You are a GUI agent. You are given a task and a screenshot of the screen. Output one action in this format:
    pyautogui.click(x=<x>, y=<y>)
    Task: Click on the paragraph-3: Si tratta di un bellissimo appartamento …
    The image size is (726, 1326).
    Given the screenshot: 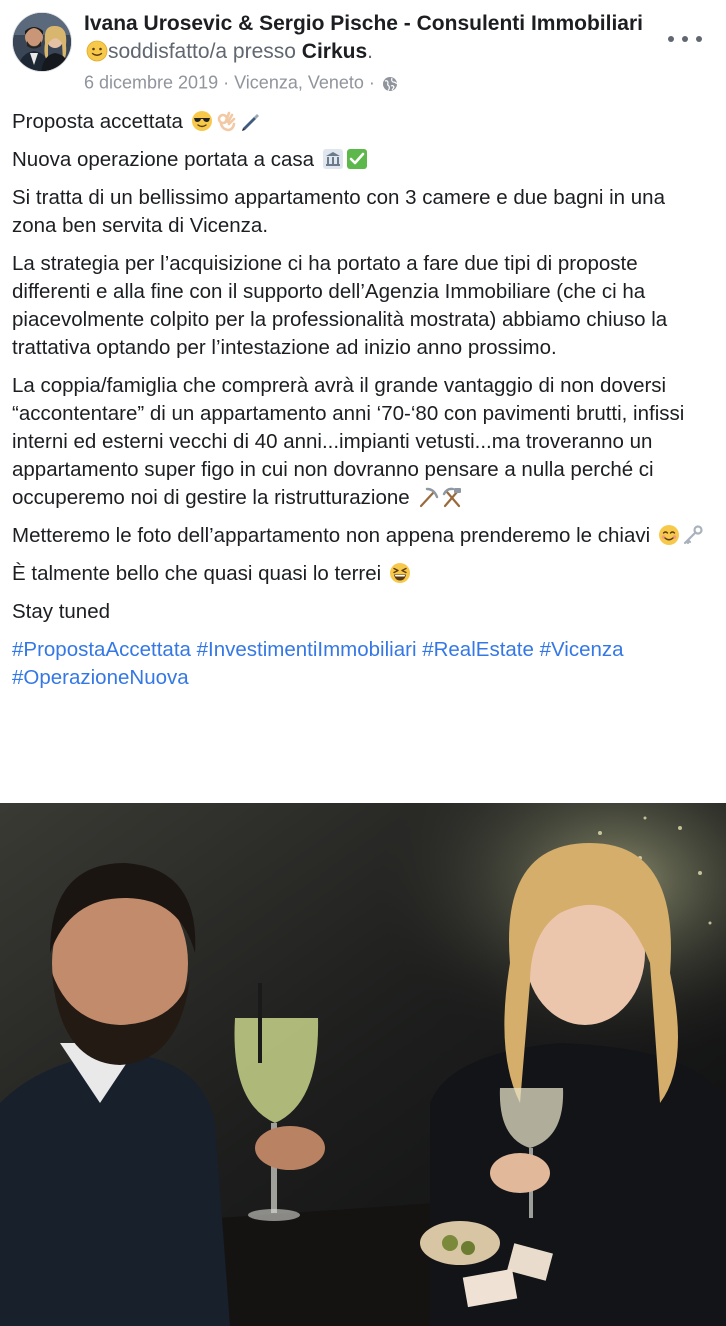 What is the action you would take?
    pyautogui.click(x=338, y=211)
    